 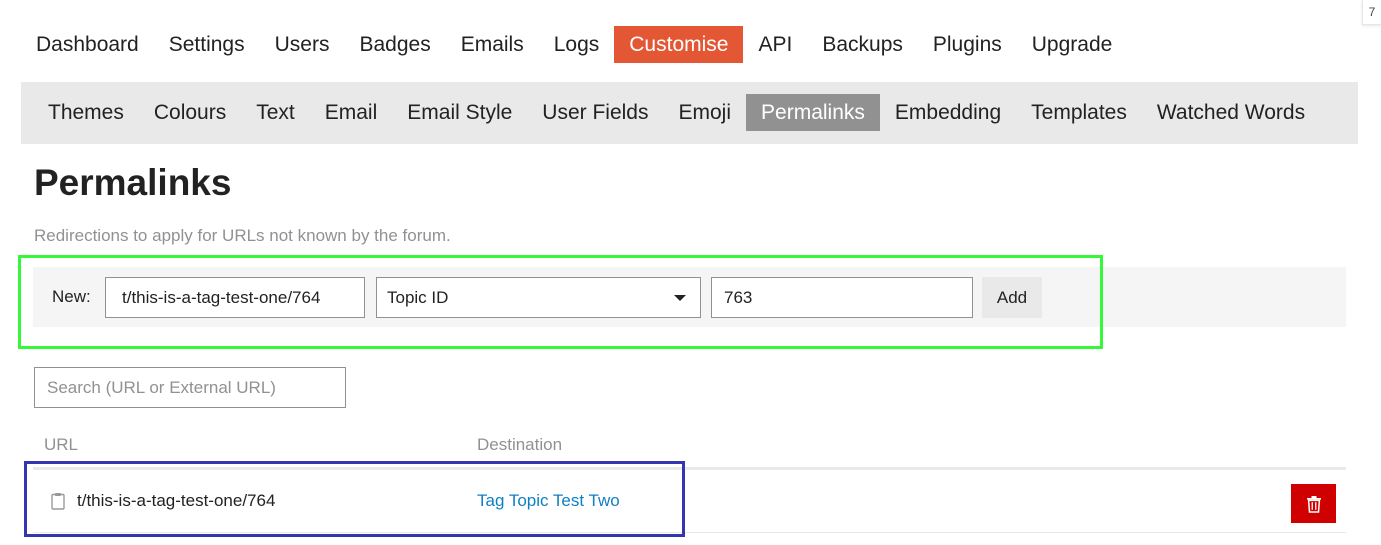 I want to click on row-destination-link: Tag Topic Test Two, so click(x=548, y=501).